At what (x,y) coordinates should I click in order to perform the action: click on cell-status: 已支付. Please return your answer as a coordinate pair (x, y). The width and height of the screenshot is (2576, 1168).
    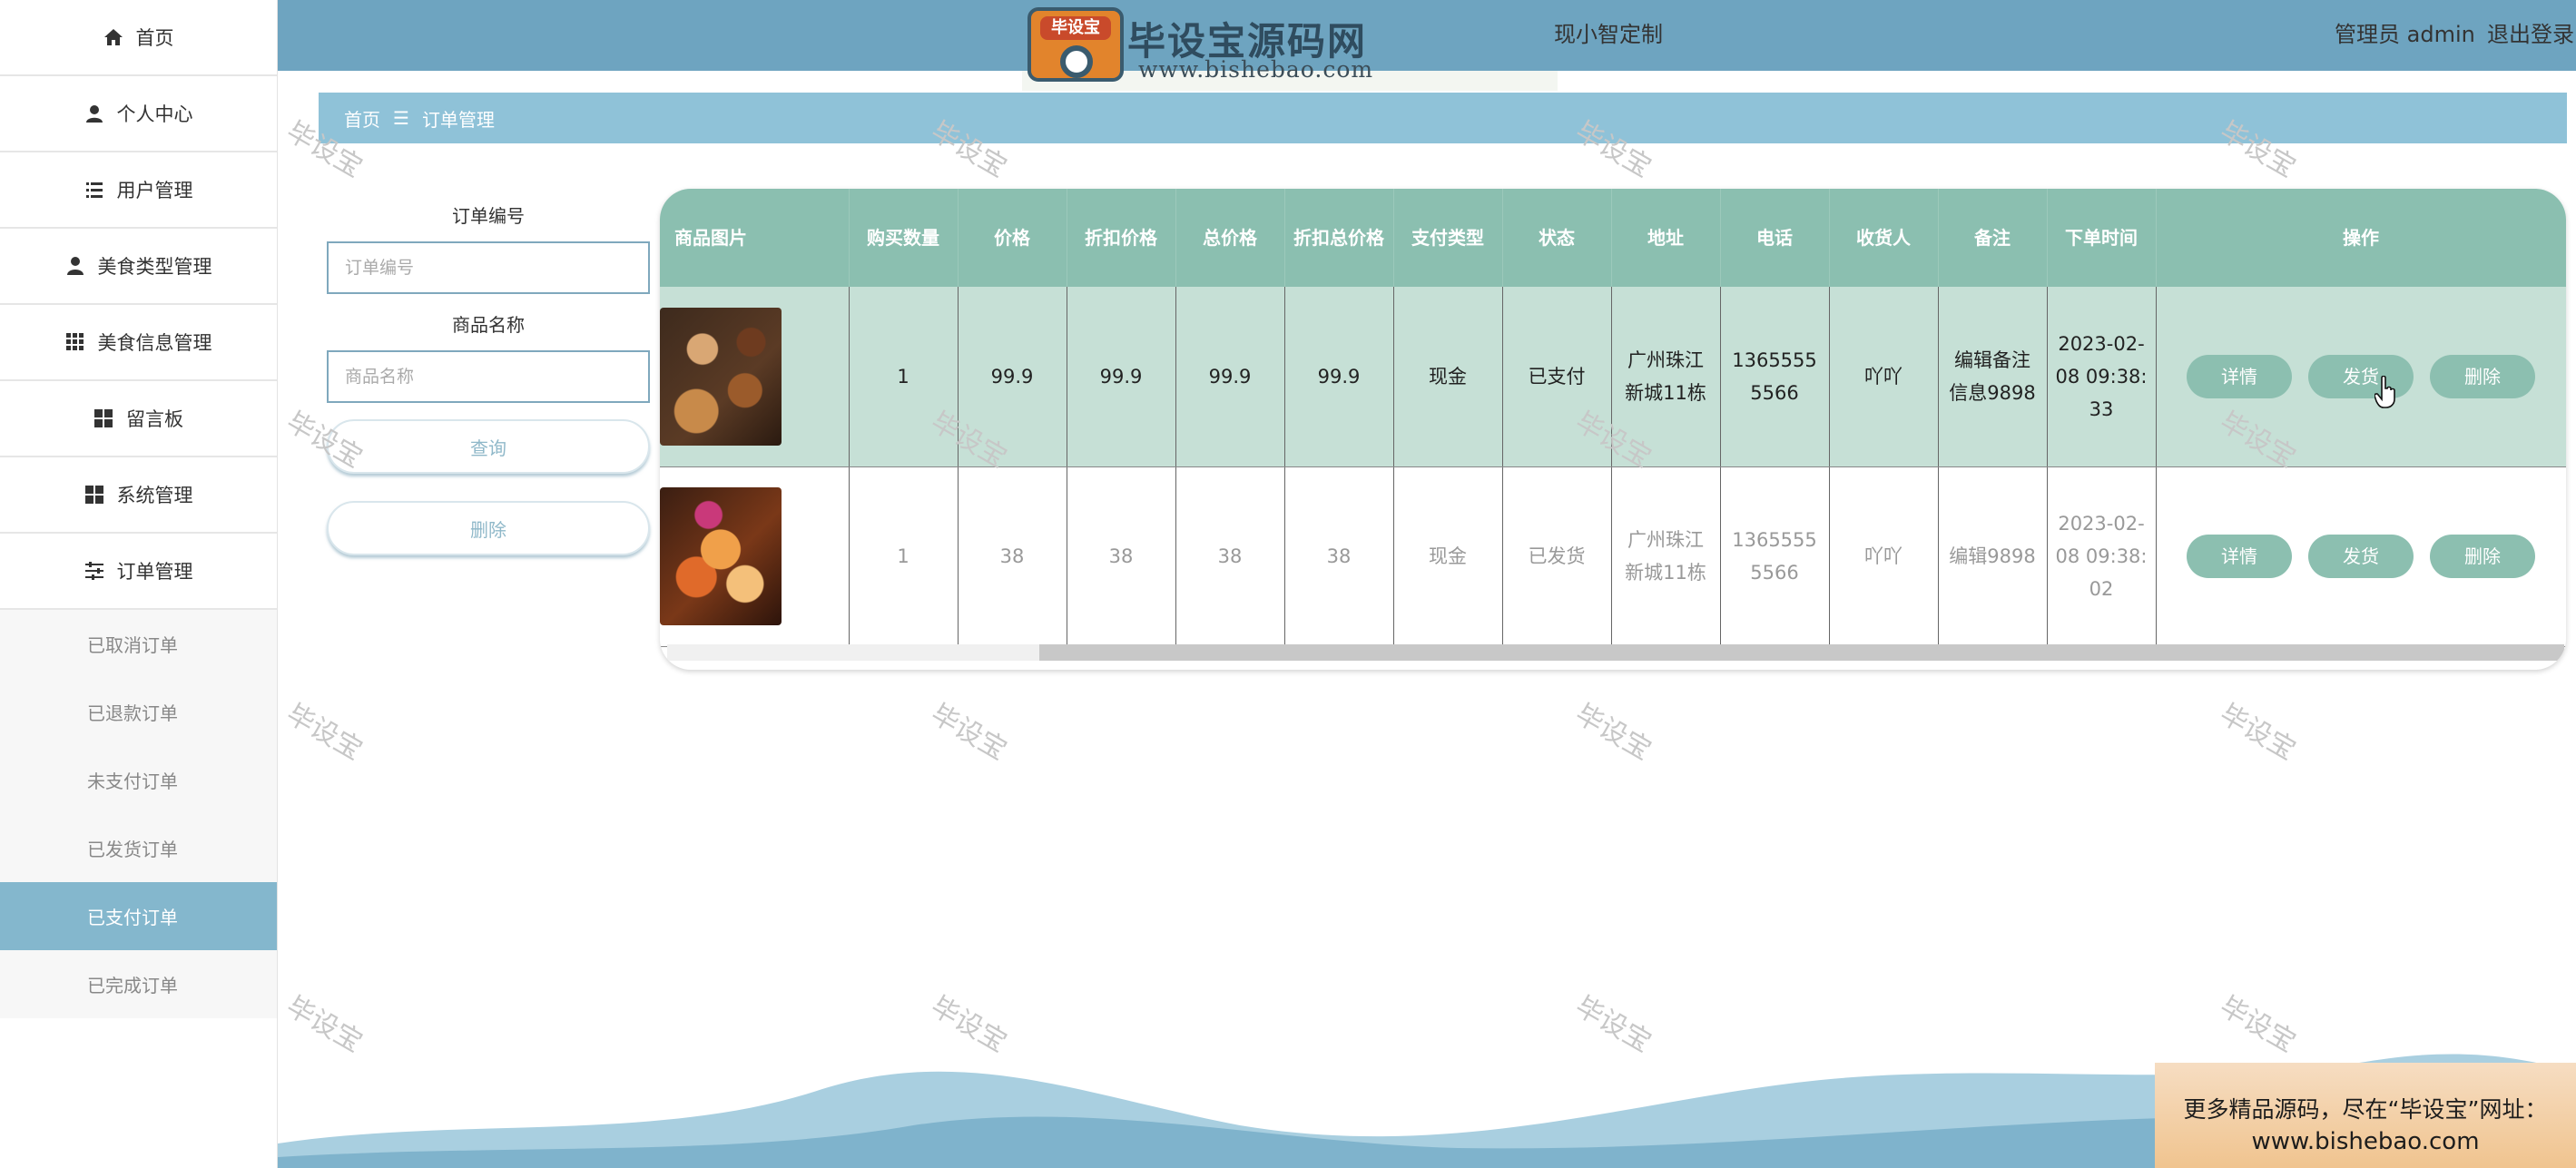
    Looking at the image, I should click on (1557, 377).